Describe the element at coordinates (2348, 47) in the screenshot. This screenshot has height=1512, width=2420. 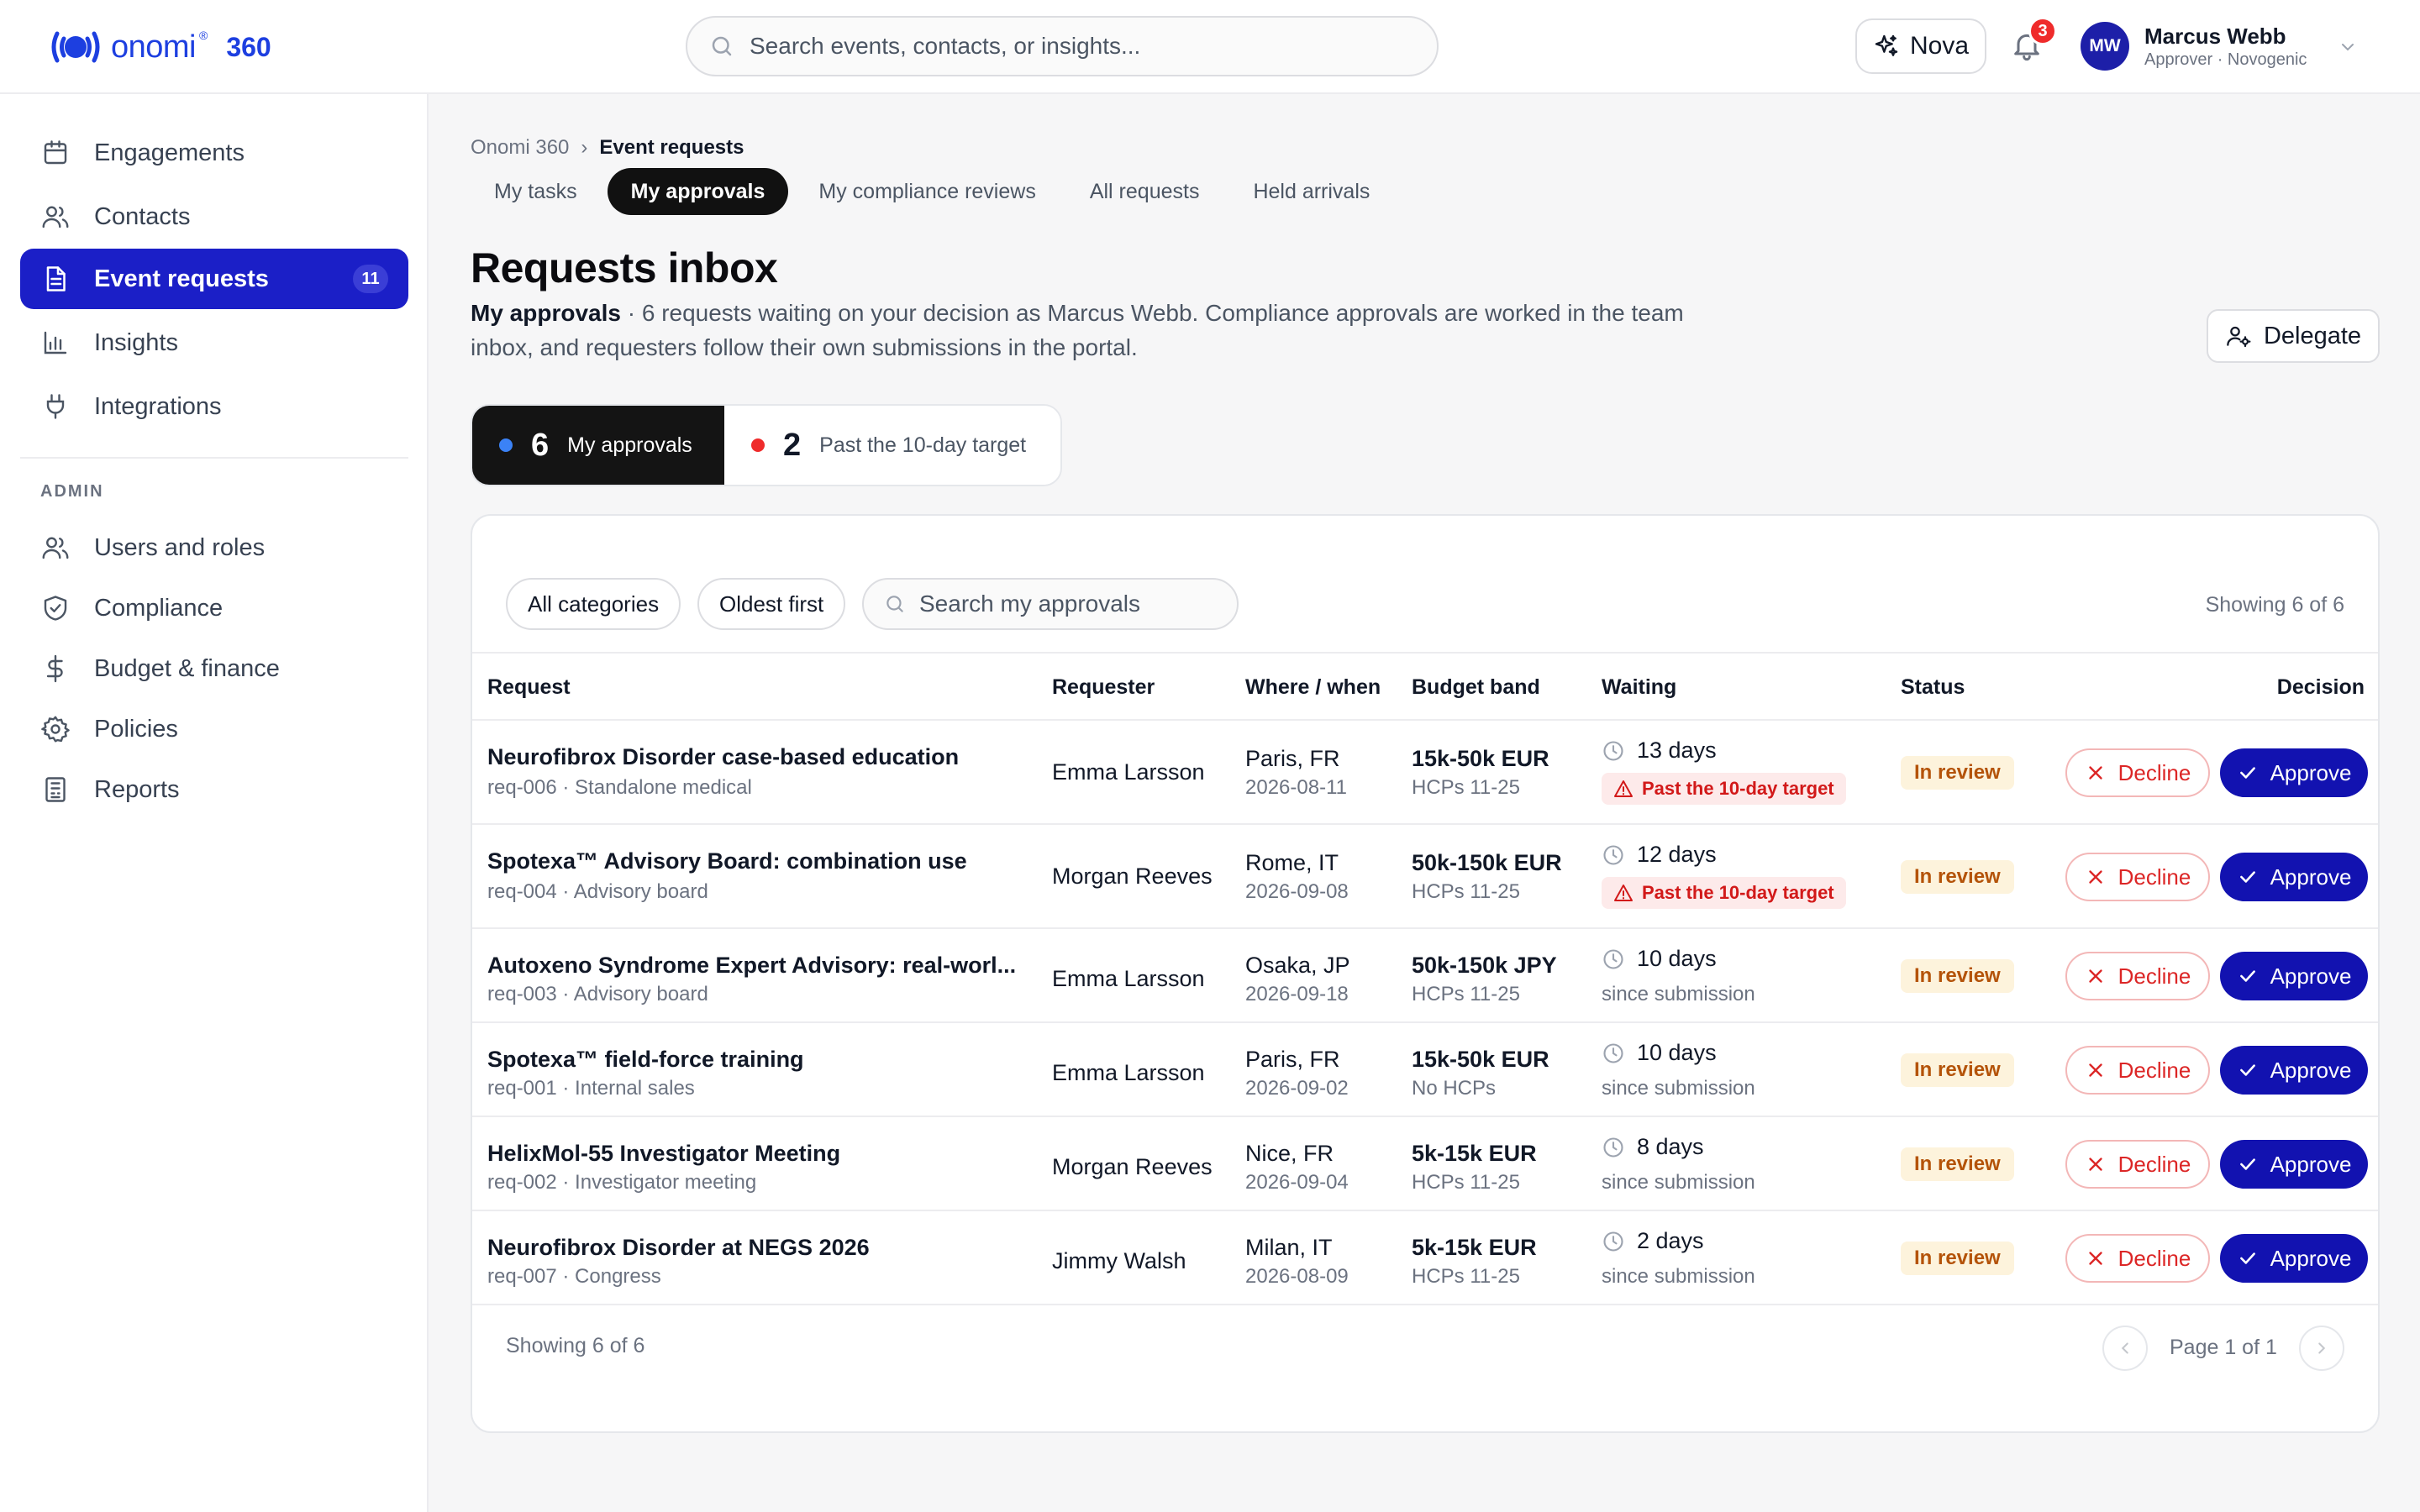
I see `chevron-down-icon` at that location.